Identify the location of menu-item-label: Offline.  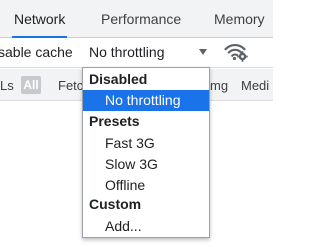
(125, 185).